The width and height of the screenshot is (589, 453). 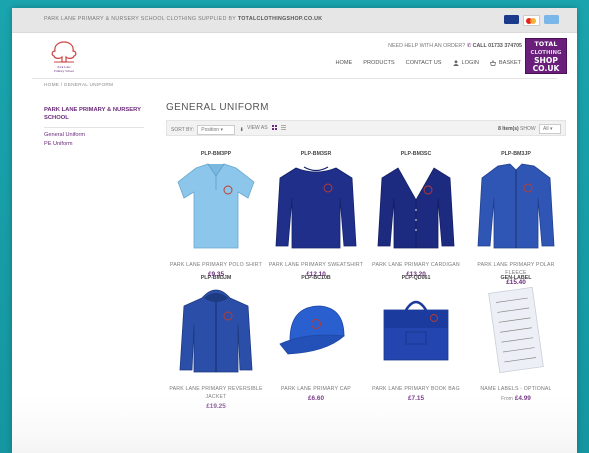 I want to click on payment-icons, so click(x=531, y=20).